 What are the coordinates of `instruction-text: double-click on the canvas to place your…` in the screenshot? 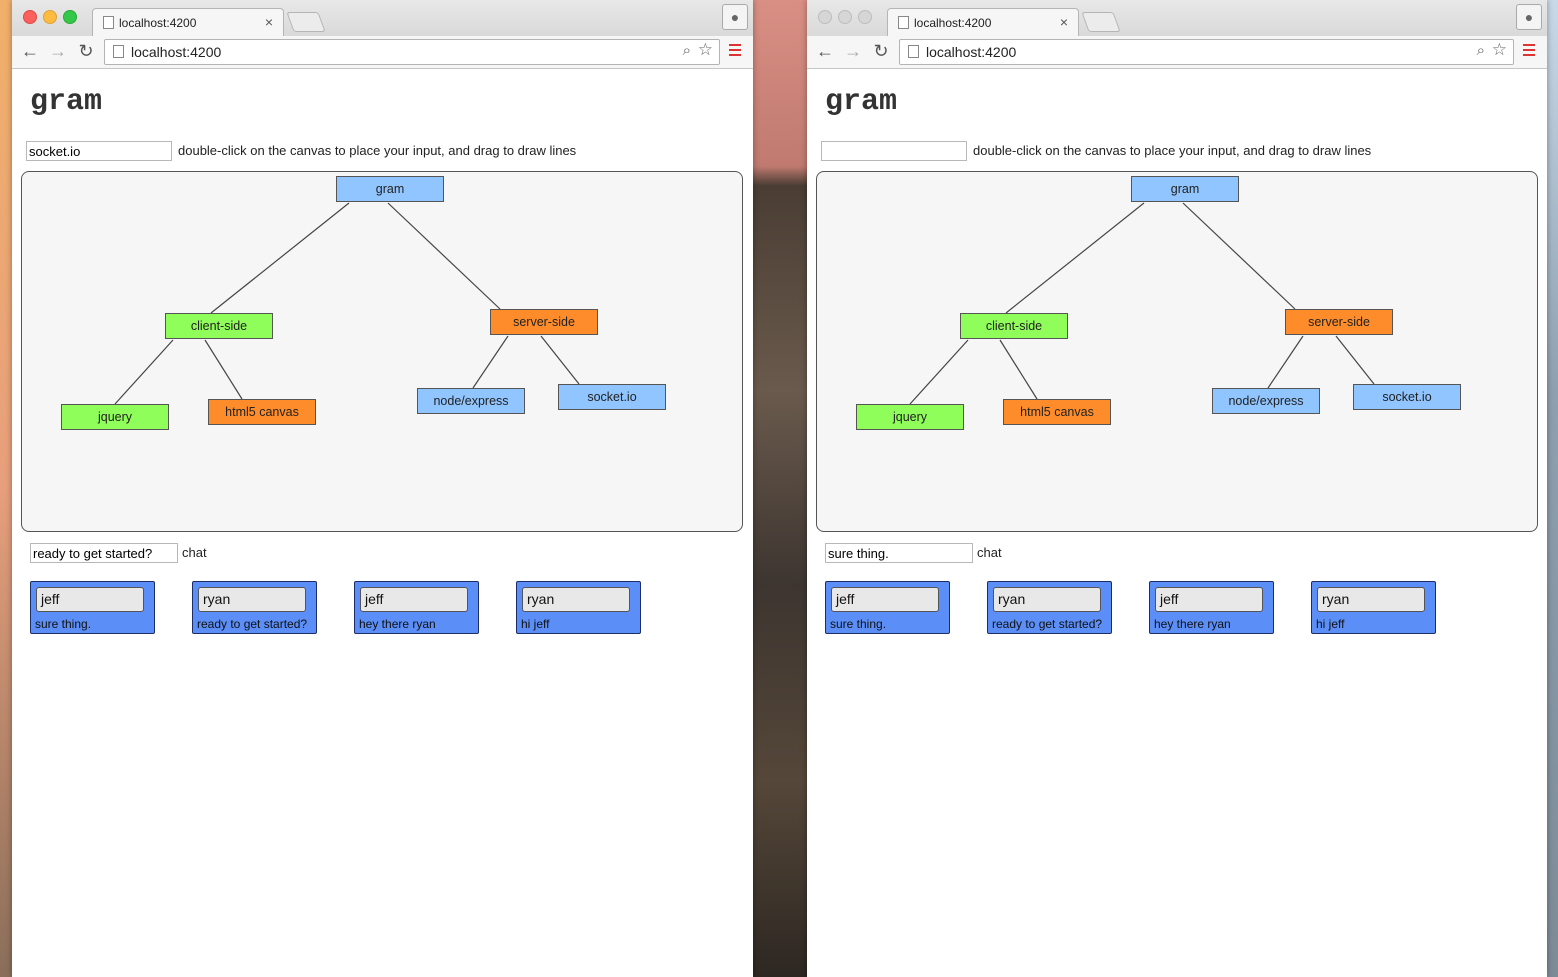 It's located at (1172, 150).